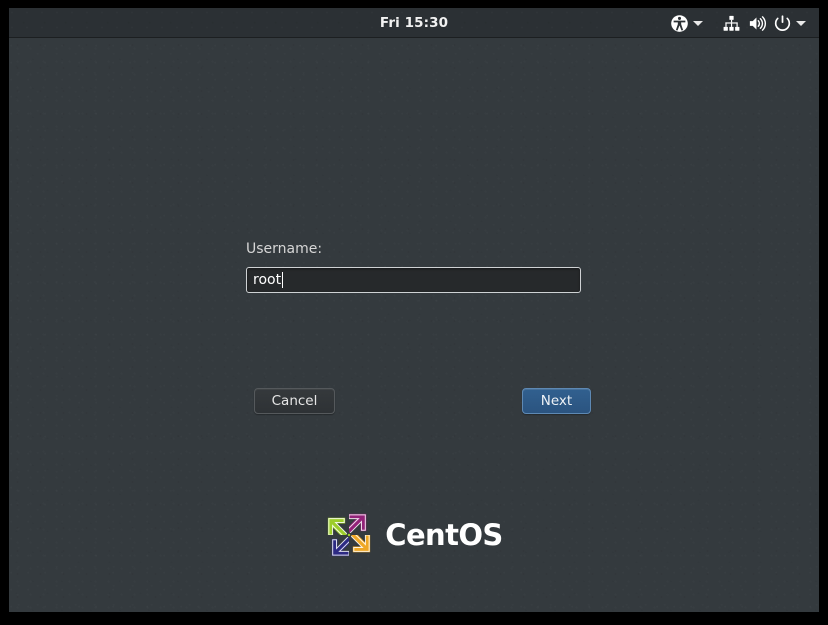 The height and width of the screenshot is (625, 828). Describe the element at coordinates (444, 535) in the screenshot. I see `brand-name: CentOS` at that location.